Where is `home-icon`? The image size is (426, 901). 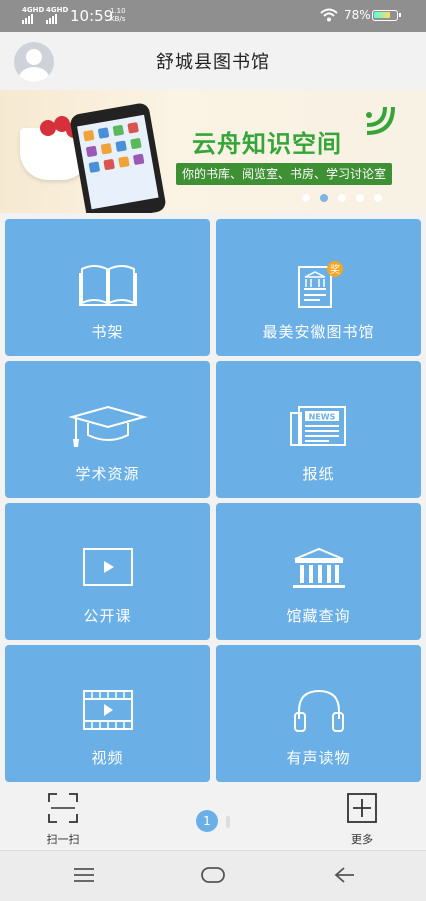 home-icon is located at coordinates (213, 875).